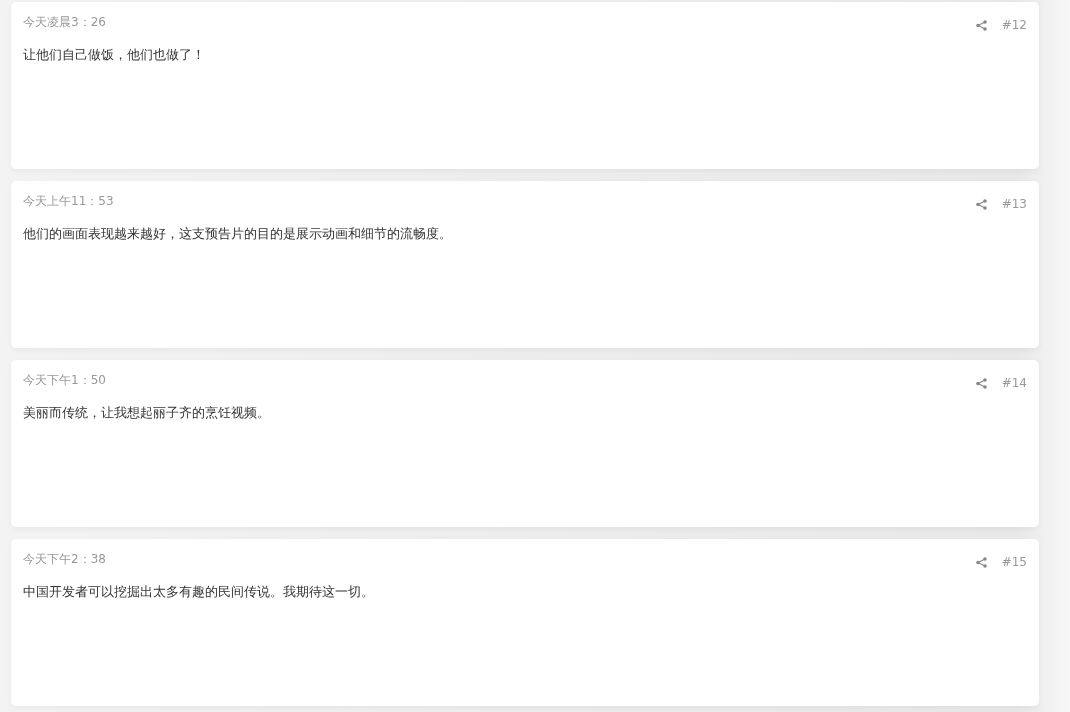 The width and height of the screenshot is (1070, 712). I want to click on comment-text: 中国开发者可以挖掘出太多有趣的民间传说。我期待这一切。, so click(199, 592).